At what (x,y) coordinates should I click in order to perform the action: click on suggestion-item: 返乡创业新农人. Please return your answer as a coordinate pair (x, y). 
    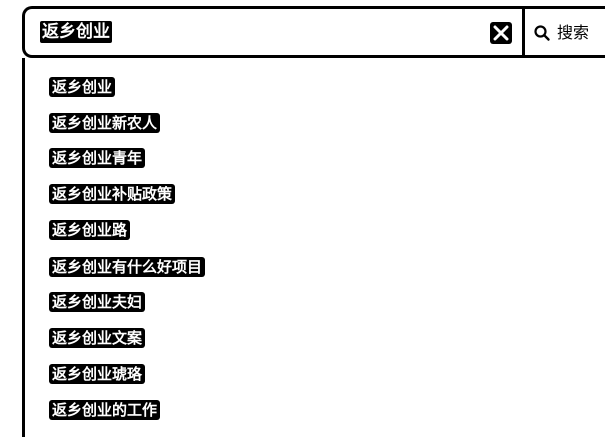
    Looking at the image, I should click on (105, 123).